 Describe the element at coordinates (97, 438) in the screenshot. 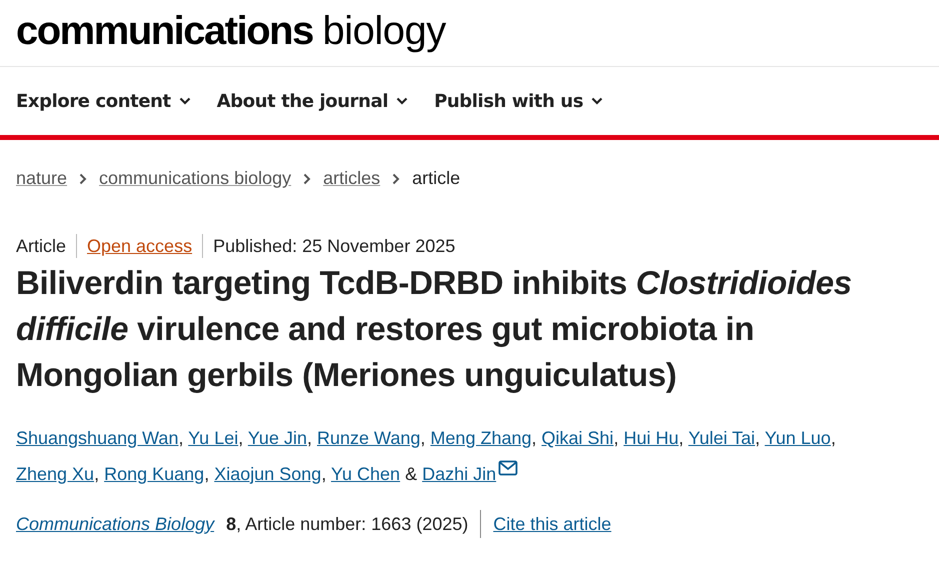

I see `author-link: Shuangshuang Wan` at that location.